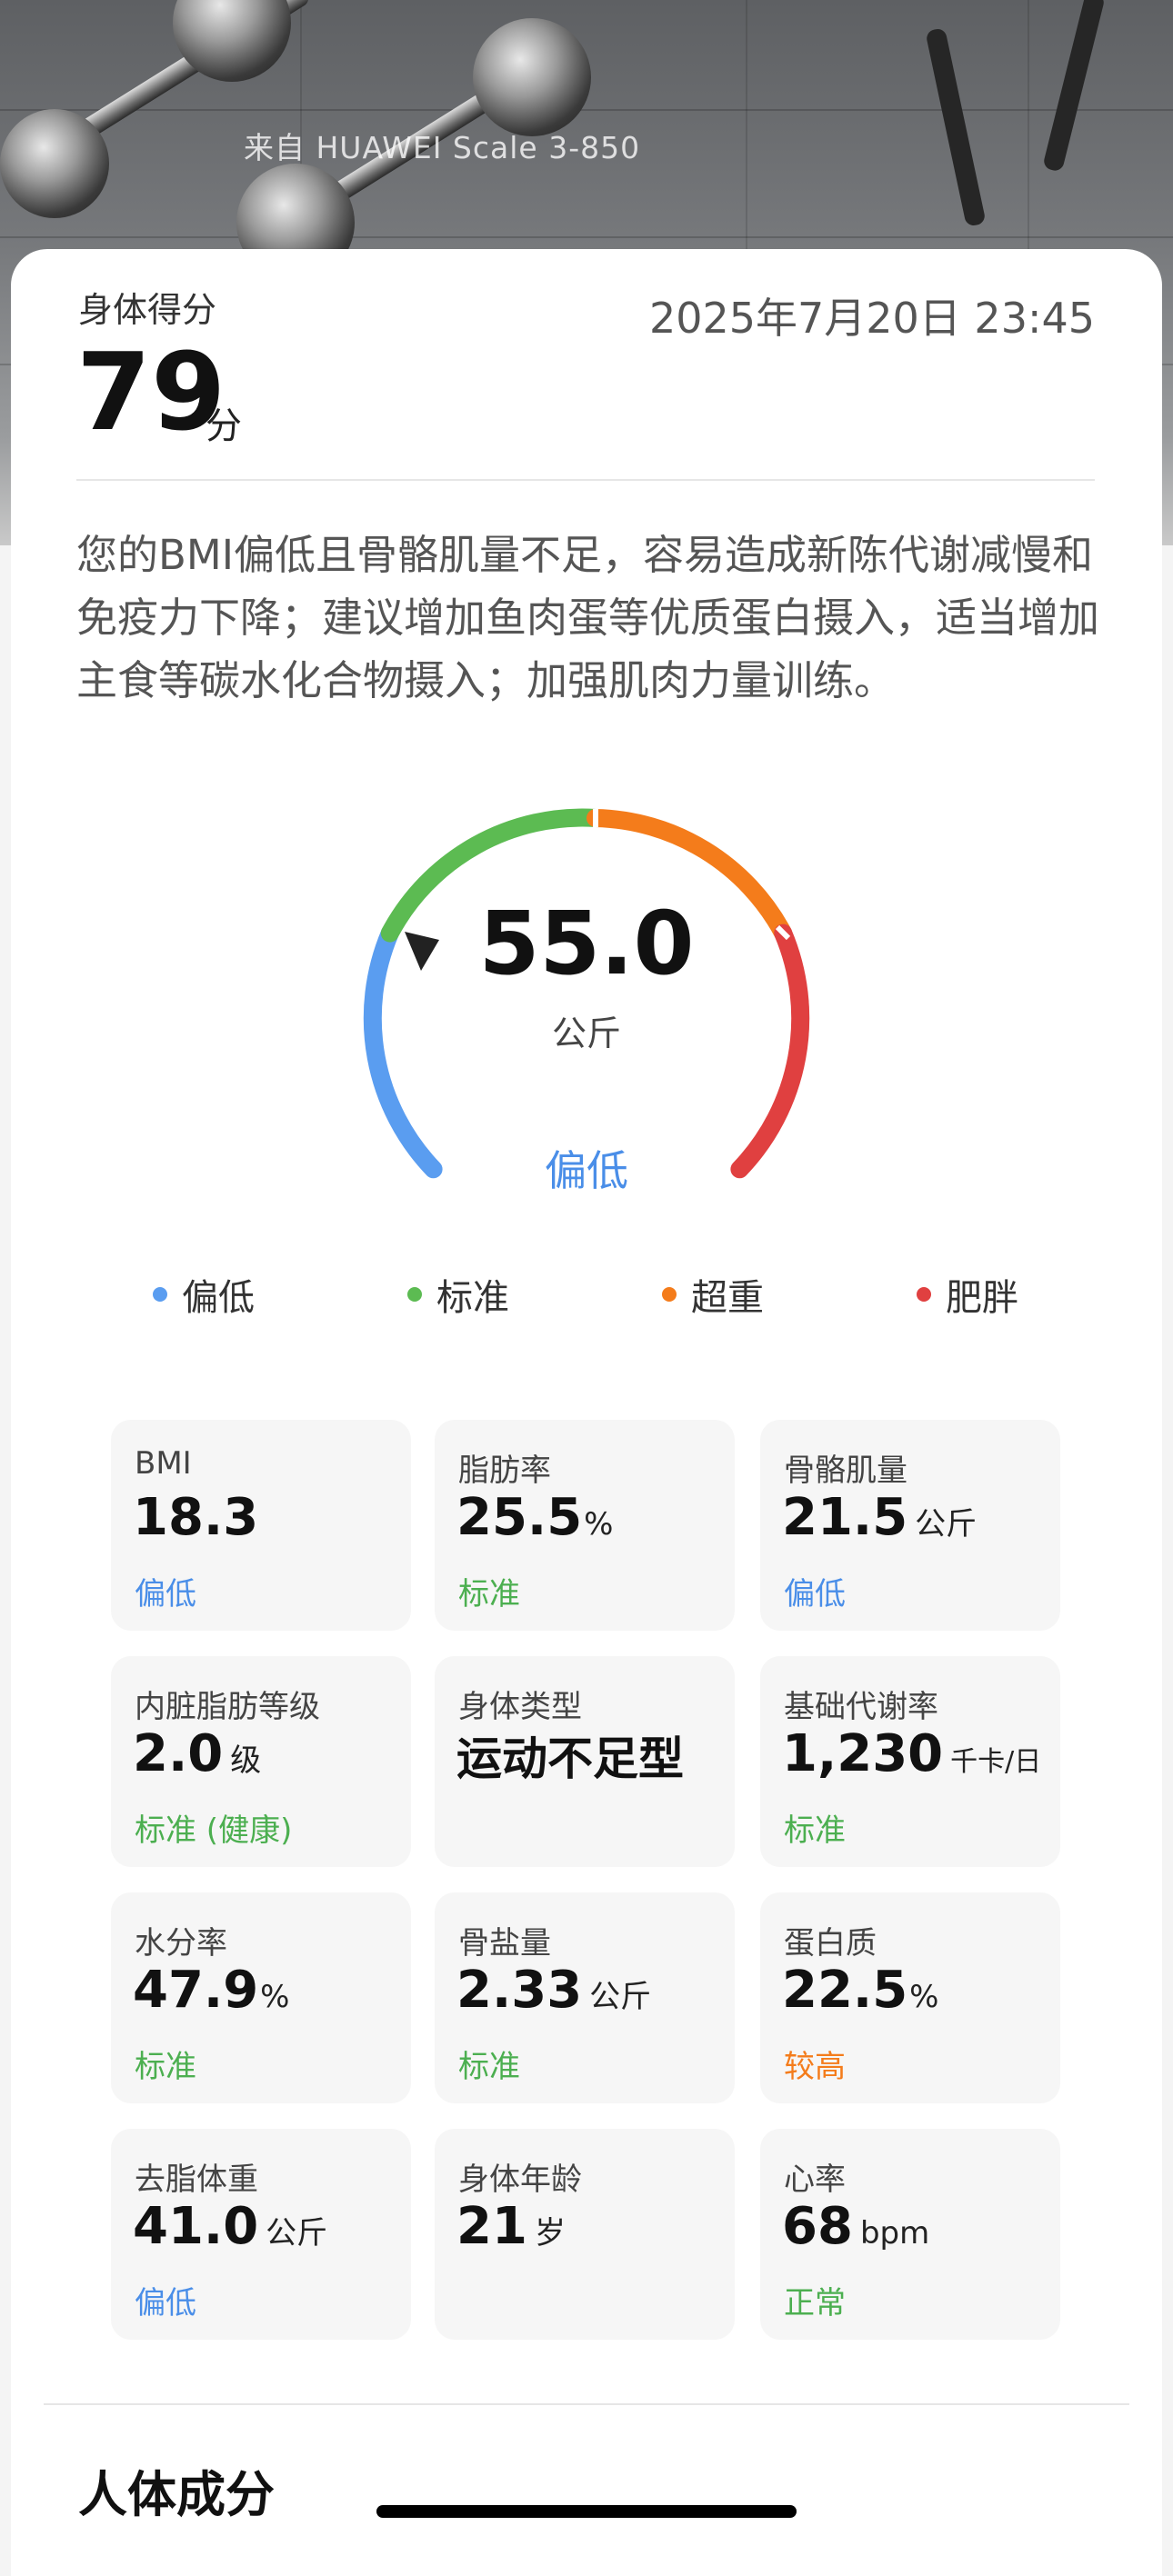 This screenshot has height=2576, width=1173. Describe the element at coordinates (218, 1298) in the screenshot. I see `legend-label: 偏低` at that location.